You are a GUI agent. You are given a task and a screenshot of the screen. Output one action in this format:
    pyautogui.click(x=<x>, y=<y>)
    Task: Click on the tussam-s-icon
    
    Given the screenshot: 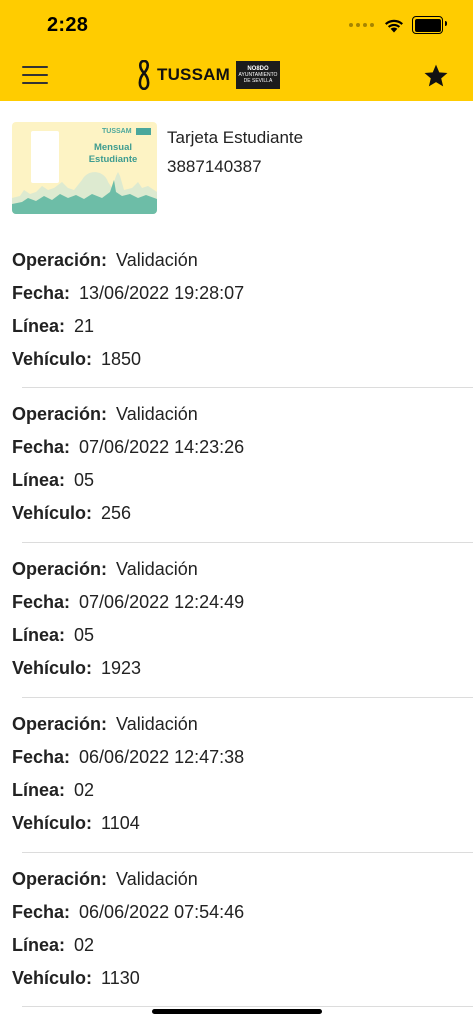 What is the action you would take?
    pyautogui.click(x=144, y=75)
    